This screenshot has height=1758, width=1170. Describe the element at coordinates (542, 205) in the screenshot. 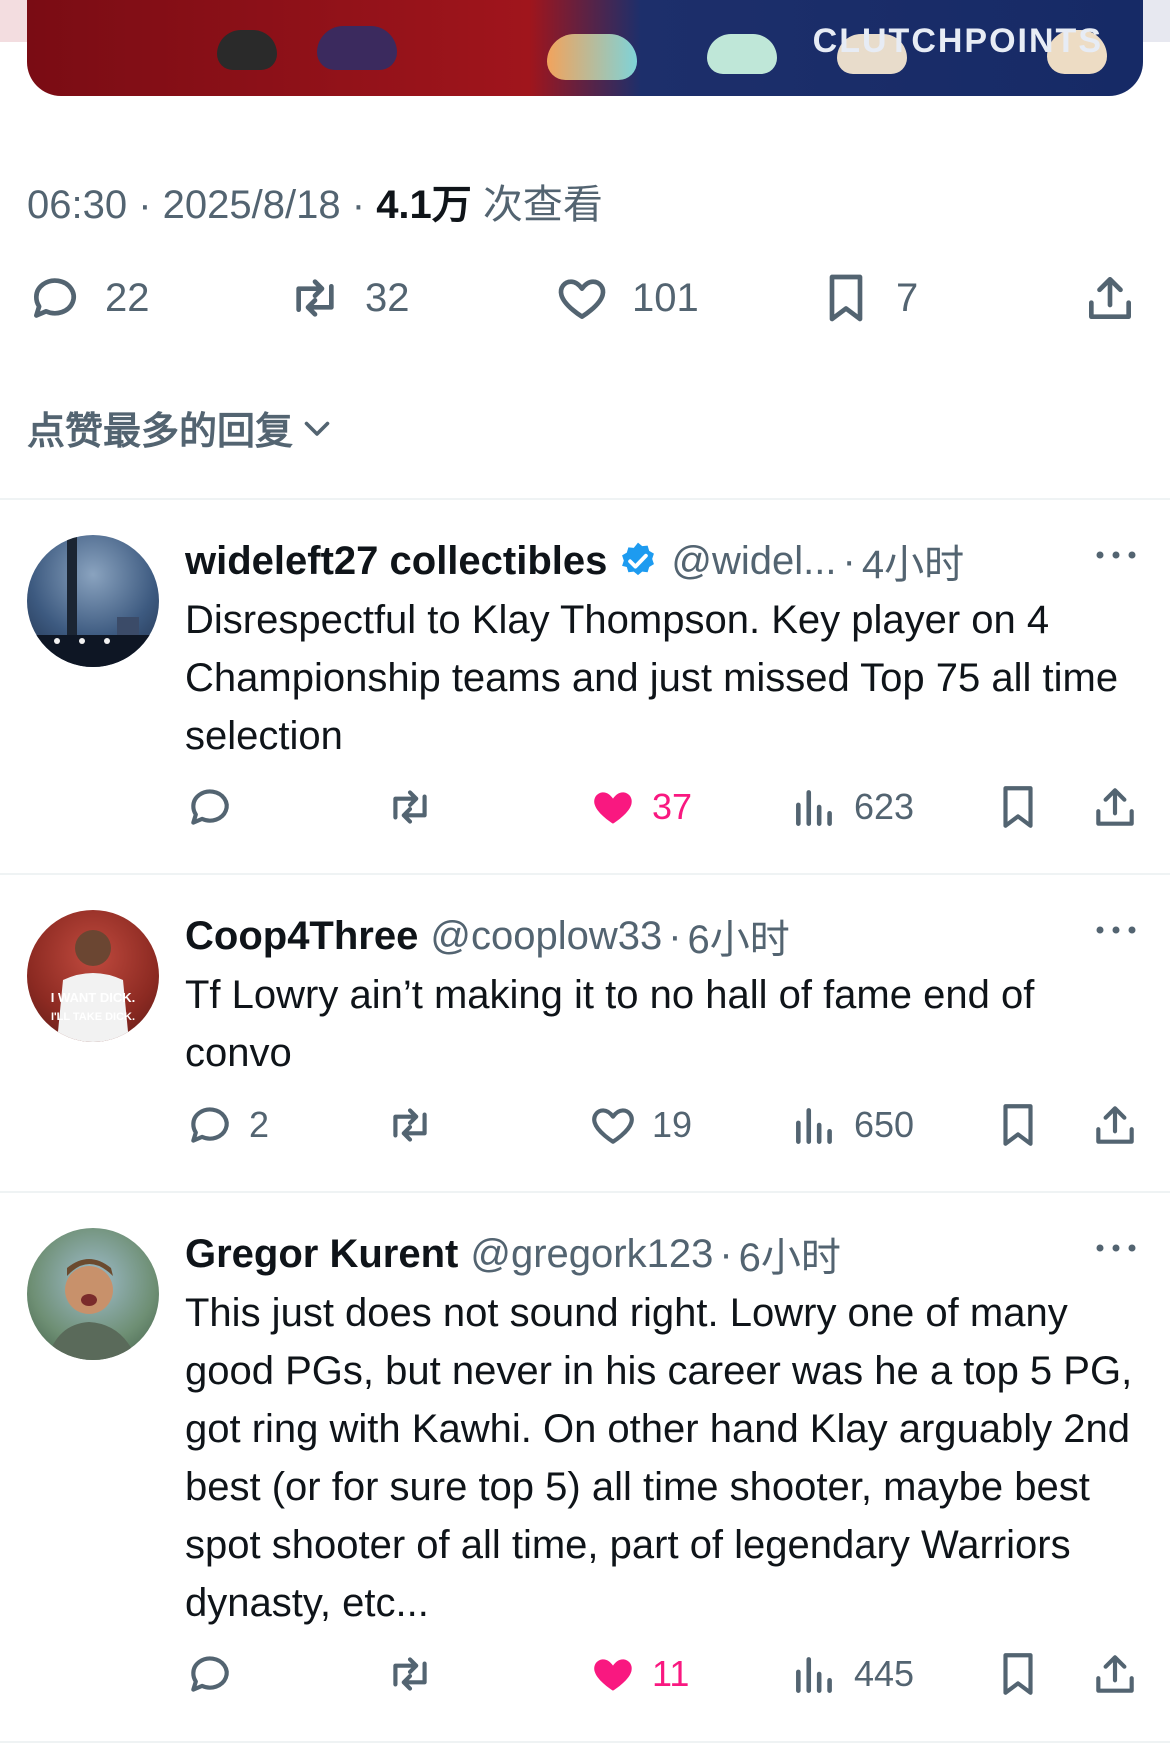

I see `views-label: 次查看` at that location.